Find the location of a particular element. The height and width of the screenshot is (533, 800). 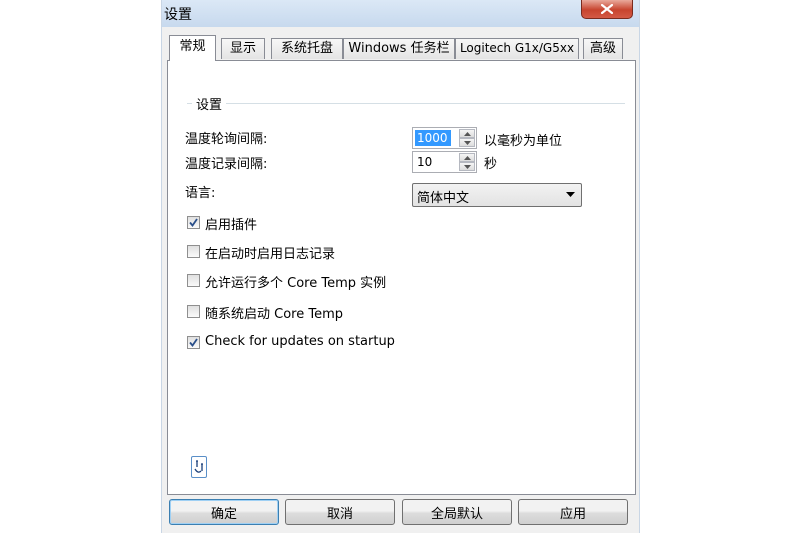

close-icon is located at coordinates (607, 9).